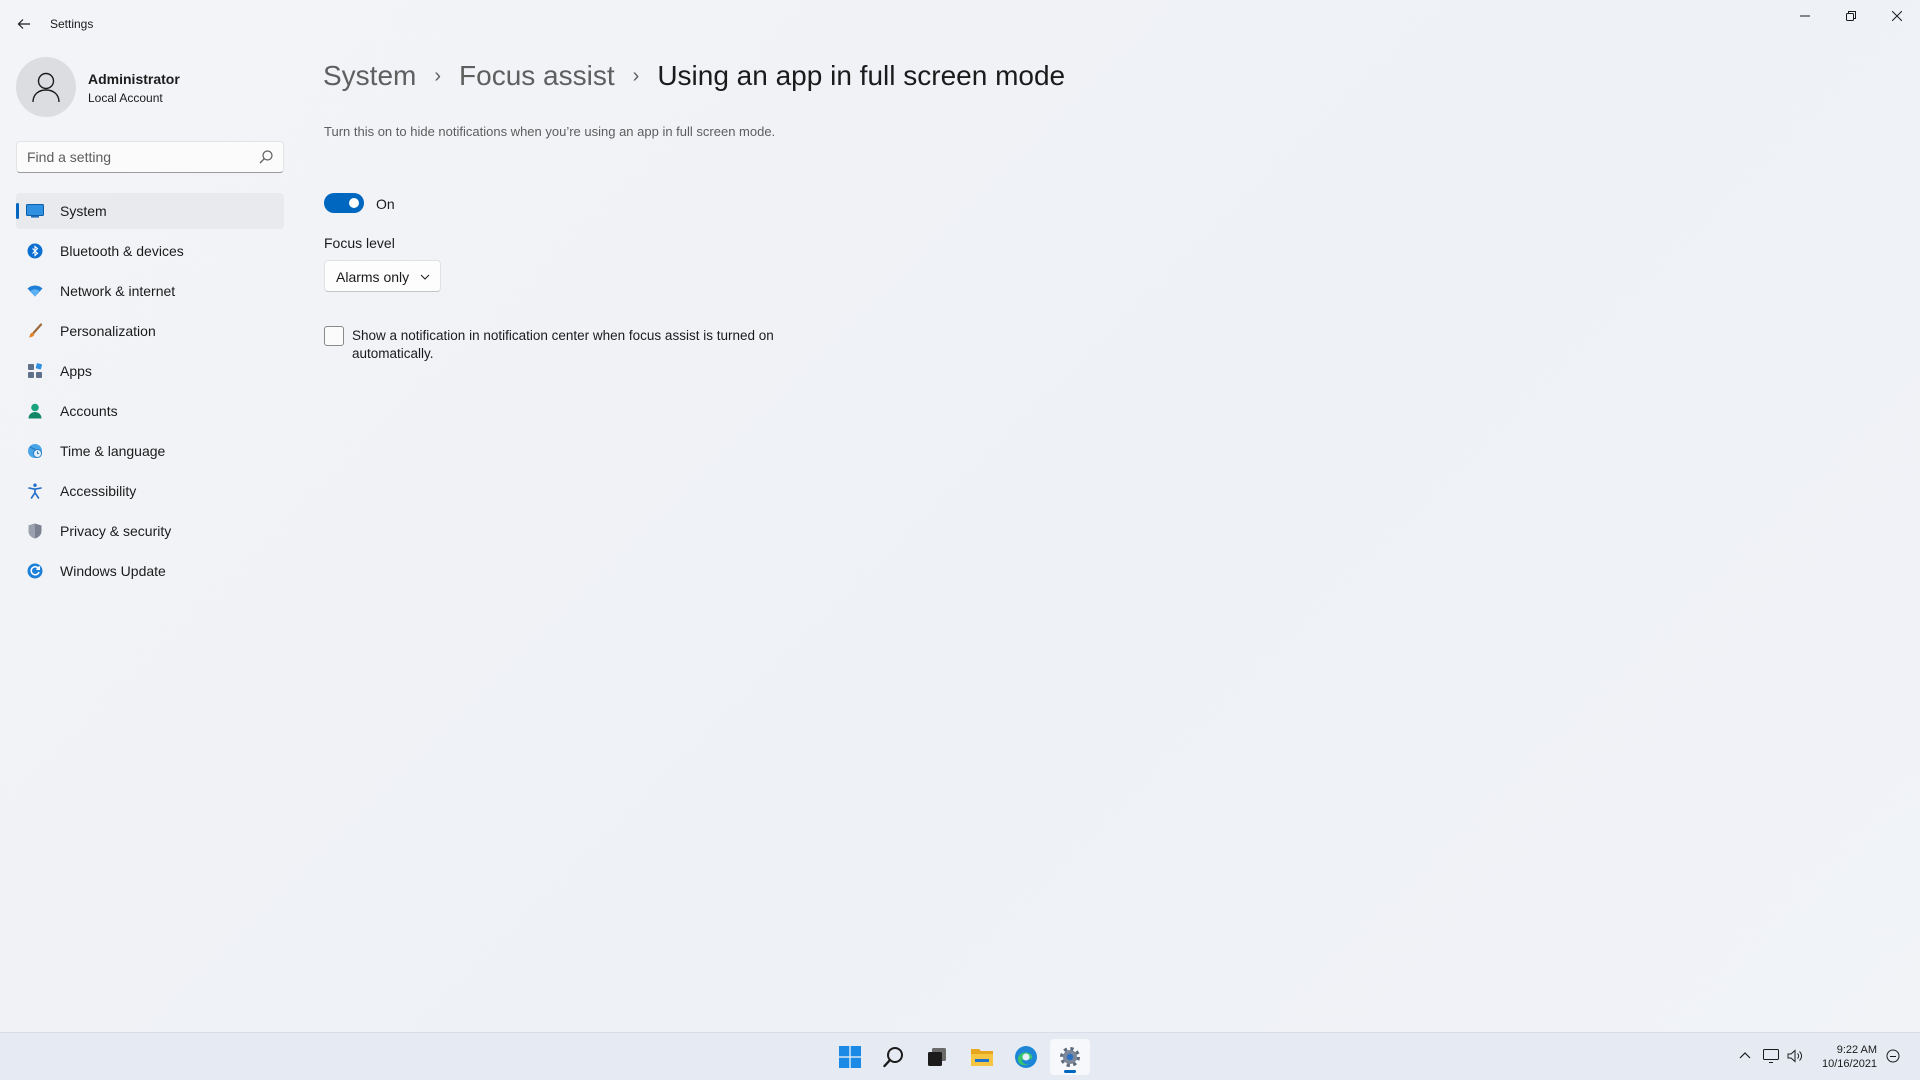  Describe the element at coordinates (108, 331) in the screenshot. I see `sidebar-item-label: Personalization` at that location.